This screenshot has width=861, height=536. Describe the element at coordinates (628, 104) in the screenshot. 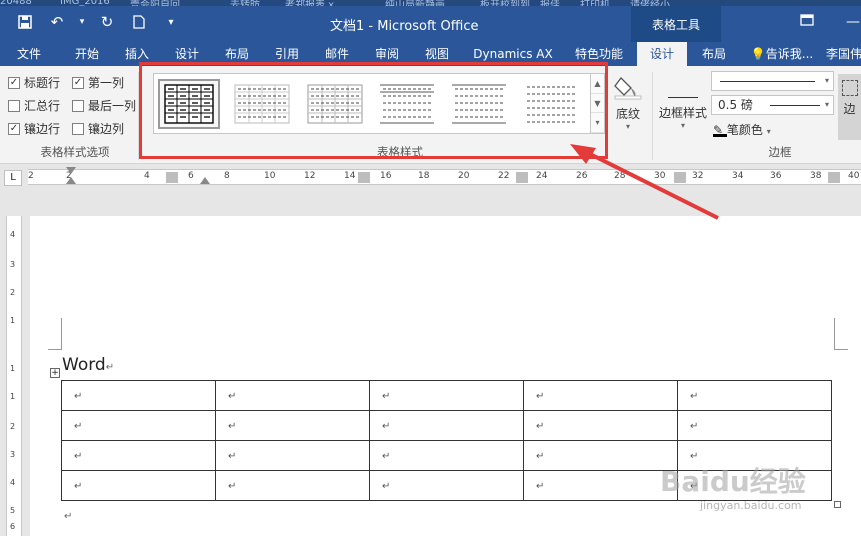

I see `shading-button: 底纹 ▾` at that location.